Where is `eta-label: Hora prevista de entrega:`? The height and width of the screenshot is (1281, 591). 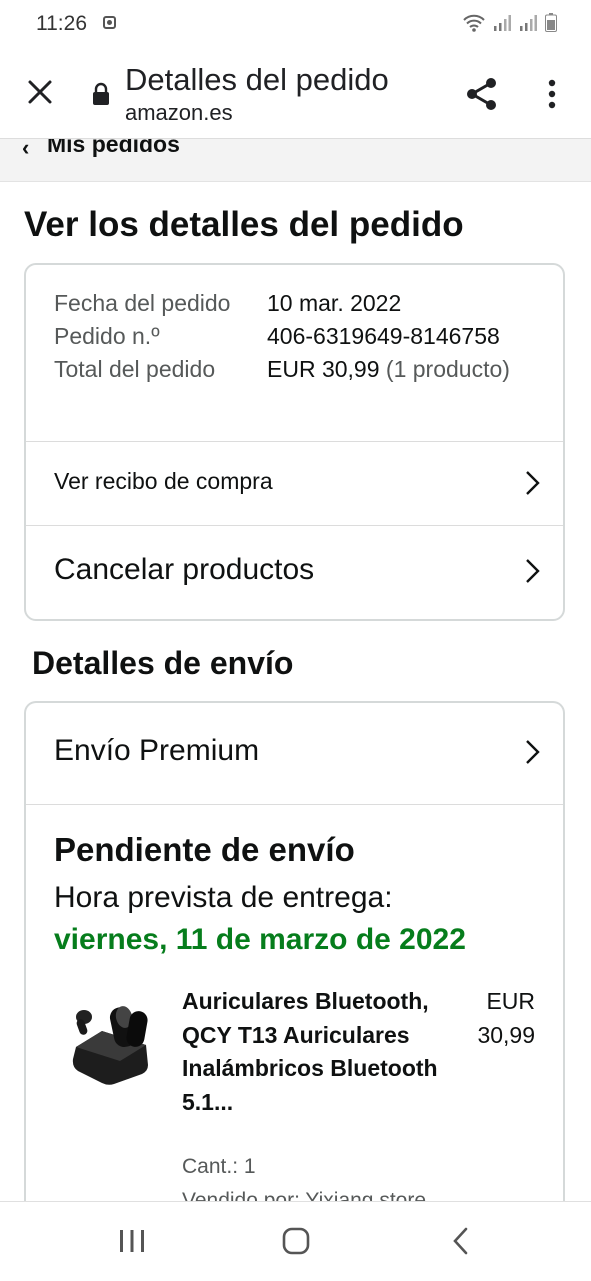 eta-label: Hora prevista de entrega: is located at coordinates (223, 897).